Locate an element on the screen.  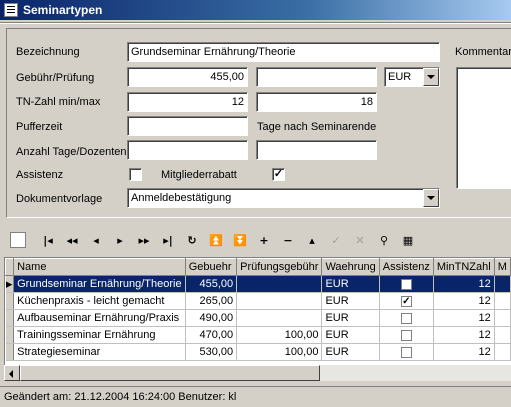
scroll-left-icon is located at coordinates (12, 373).